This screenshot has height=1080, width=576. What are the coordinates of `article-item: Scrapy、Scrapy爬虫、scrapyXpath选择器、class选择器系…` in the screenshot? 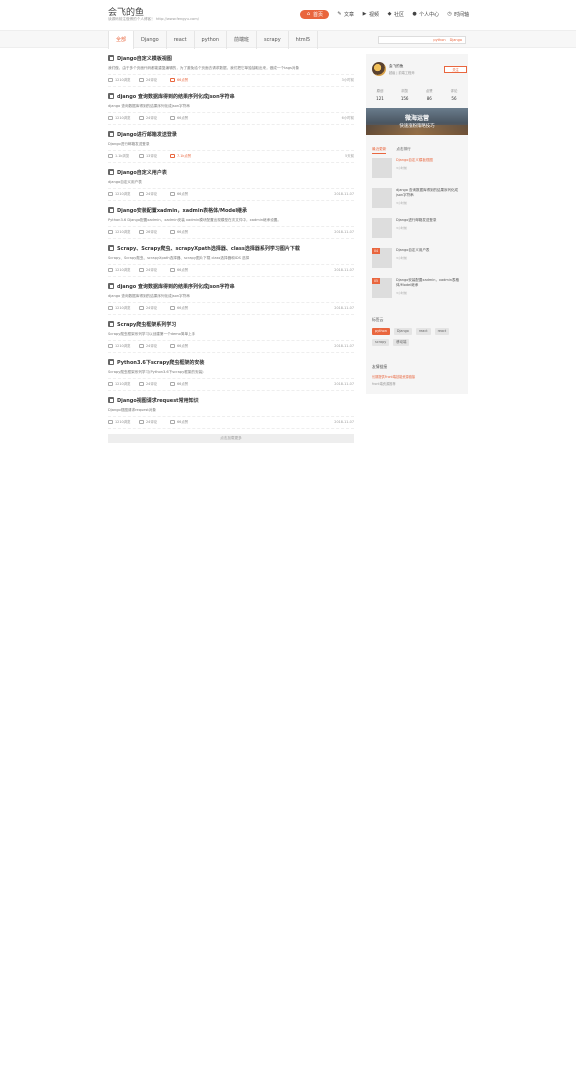 It's located at (231, 260).